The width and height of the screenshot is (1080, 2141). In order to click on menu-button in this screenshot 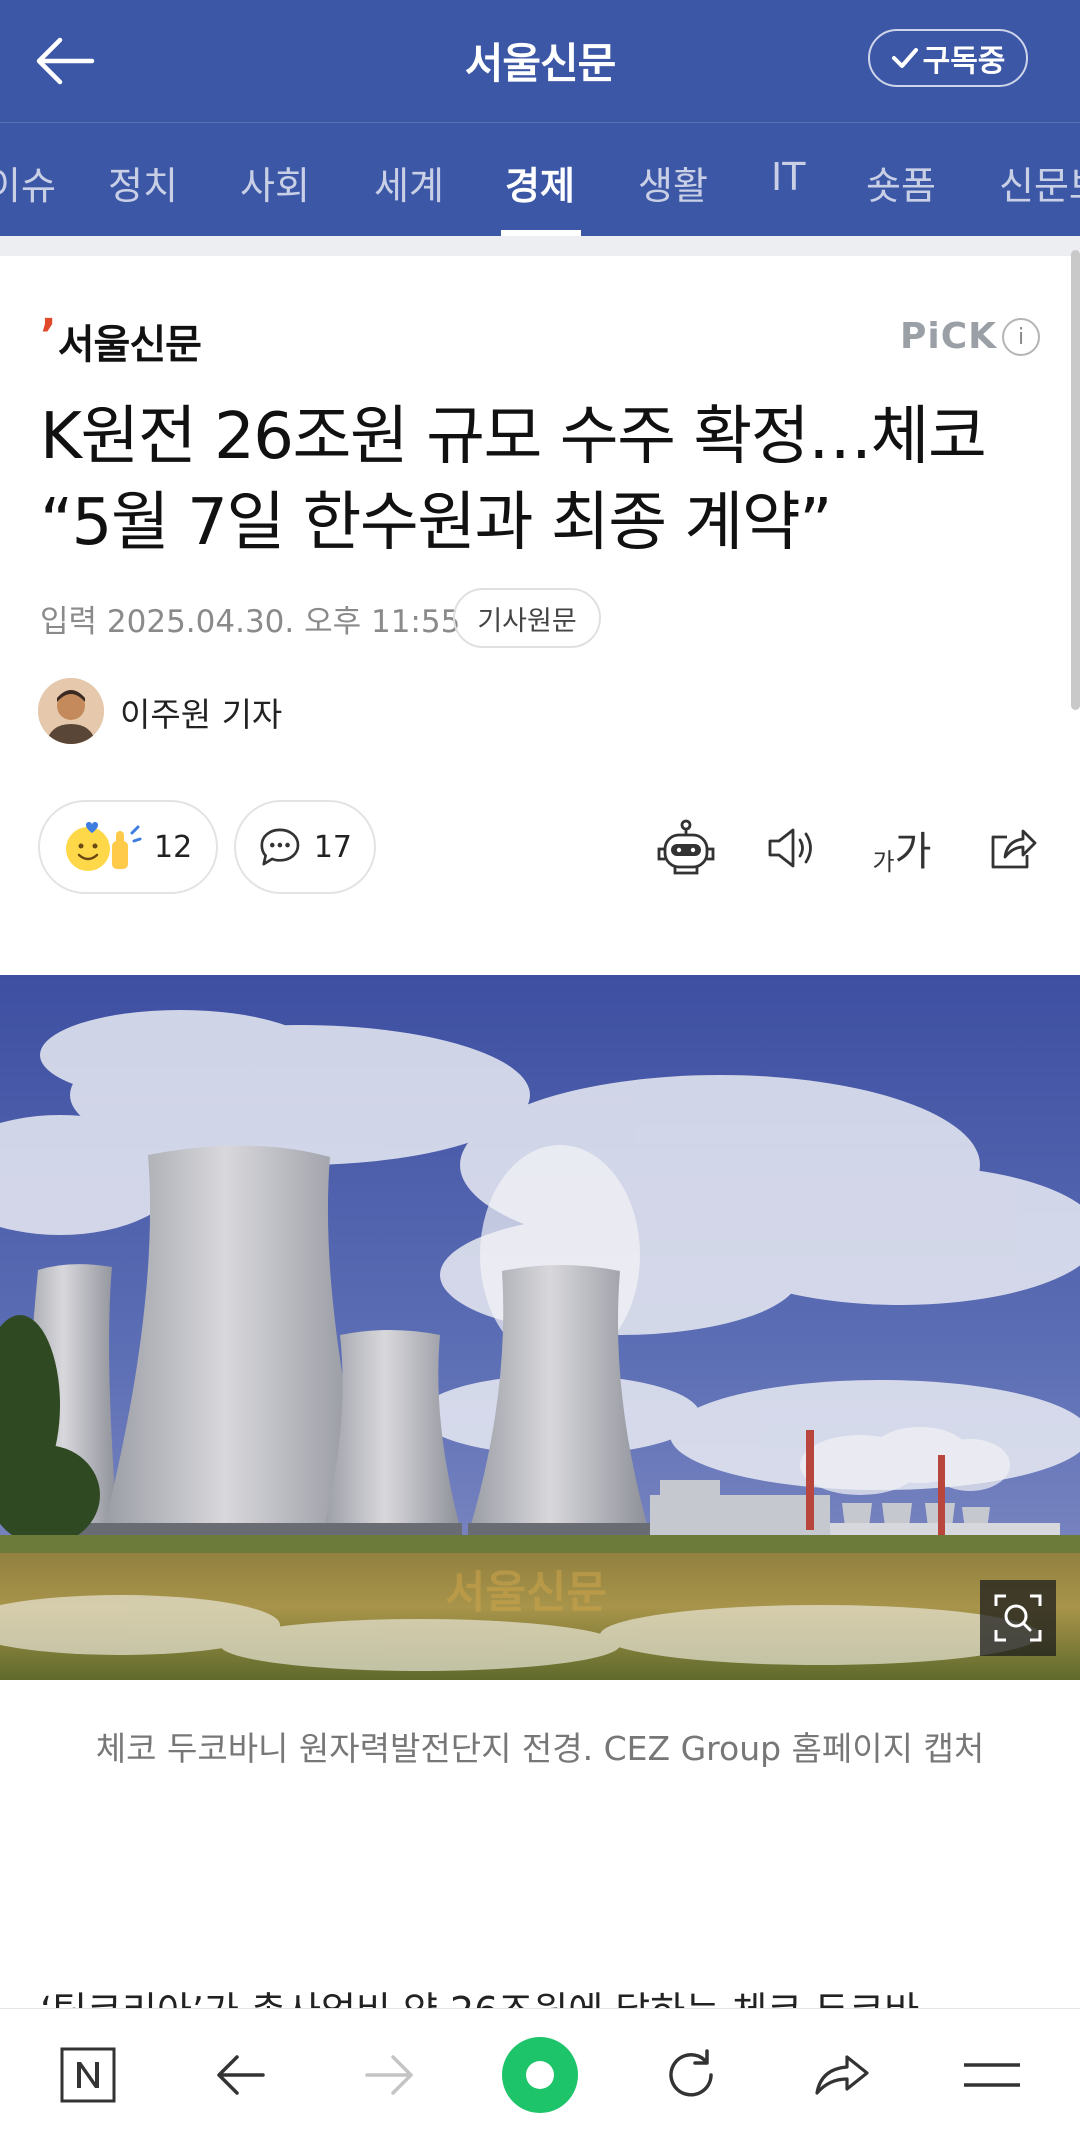, I will do `click(992, 2075)`.